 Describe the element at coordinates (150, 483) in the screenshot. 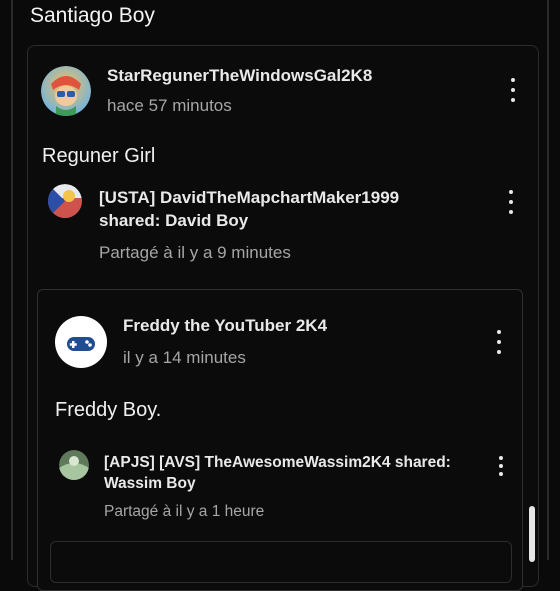

I see `nested-share-author-line2: Wassim Boy` at that location.